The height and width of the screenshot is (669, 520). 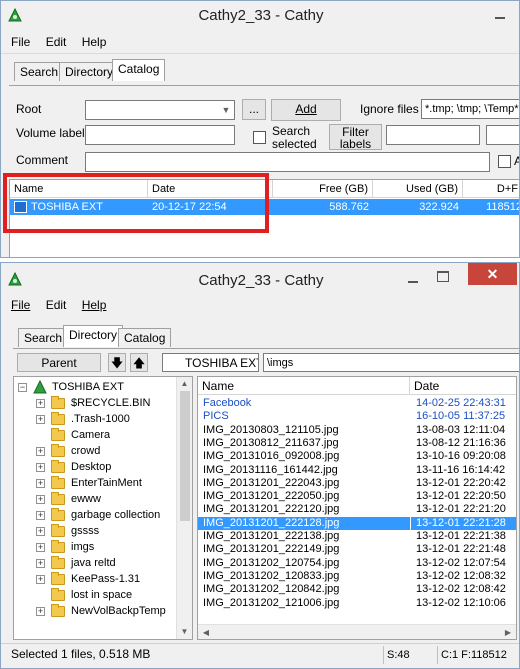 What do you see at coordinates (418, 189) in the screenshot?
I see `col-used: Used (GB)` at bounding box center [418, 189].